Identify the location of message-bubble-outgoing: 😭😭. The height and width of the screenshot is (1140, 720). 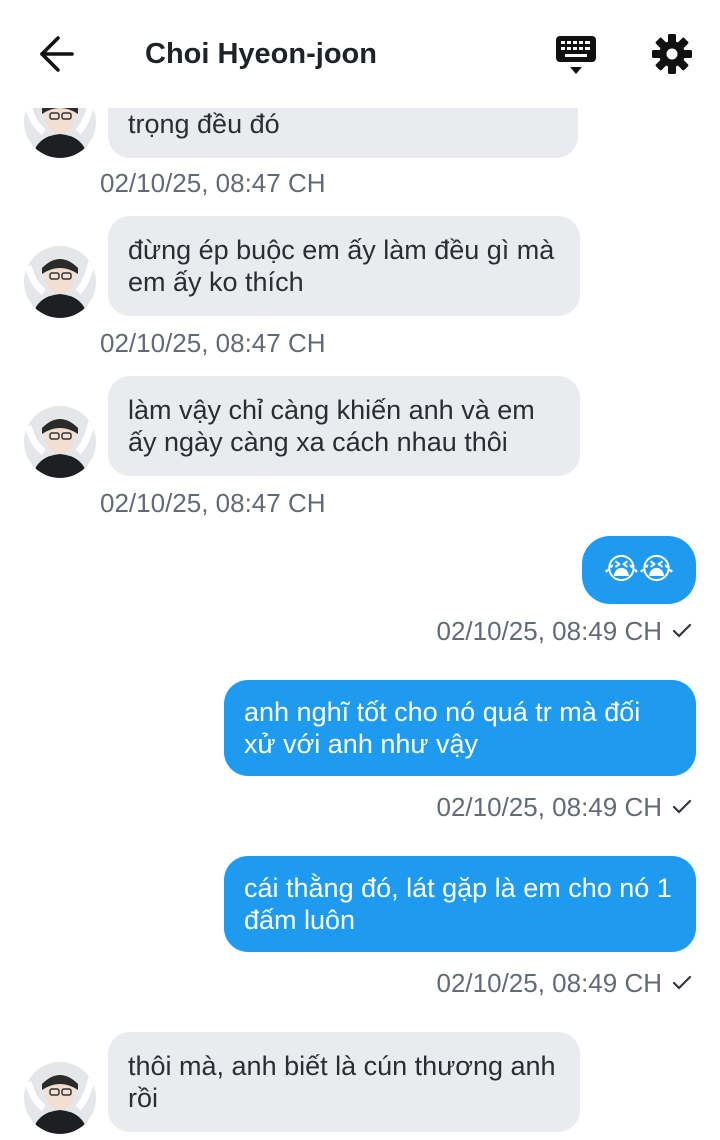
(638, 570).